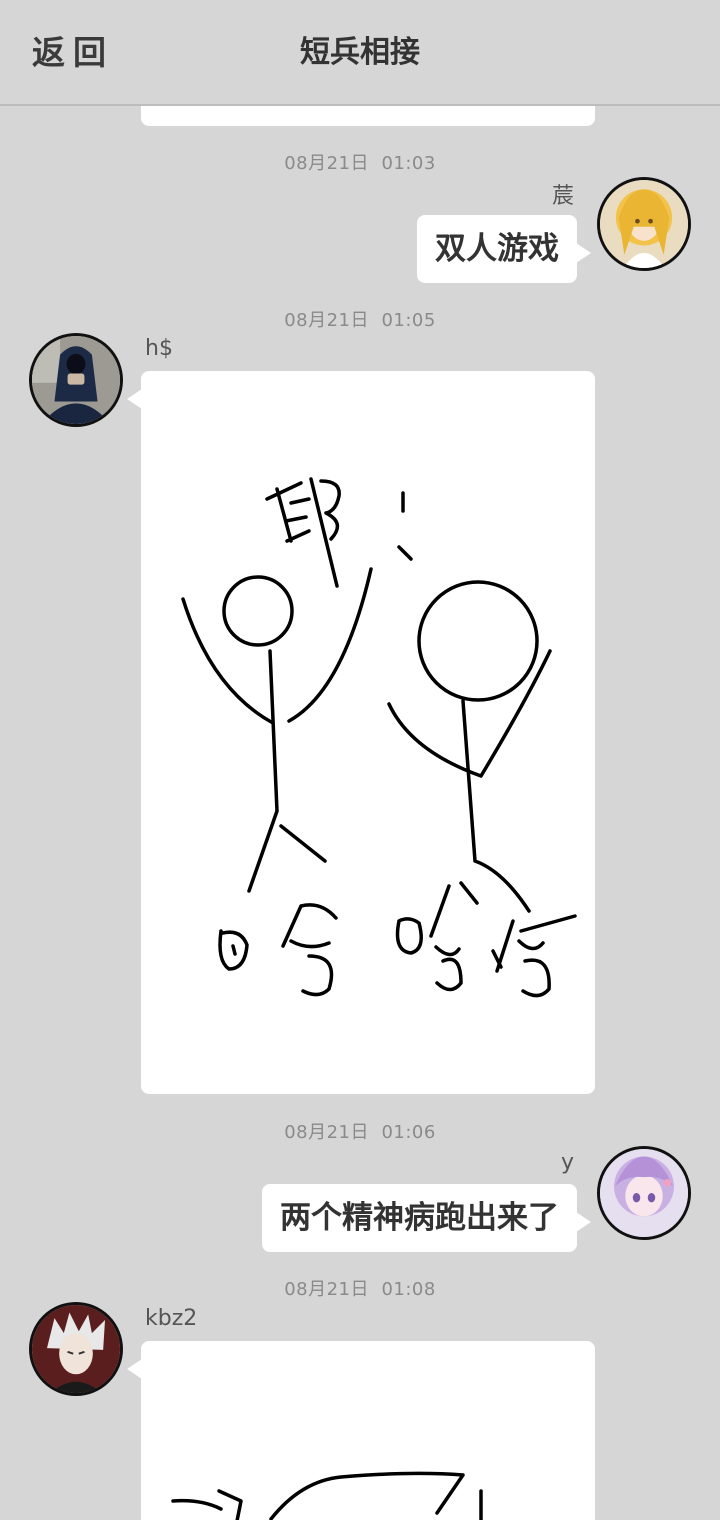 The height and width of the screenshot is (1520, 720). I want to click on page-title: 短兵相接, so click(360, 52).